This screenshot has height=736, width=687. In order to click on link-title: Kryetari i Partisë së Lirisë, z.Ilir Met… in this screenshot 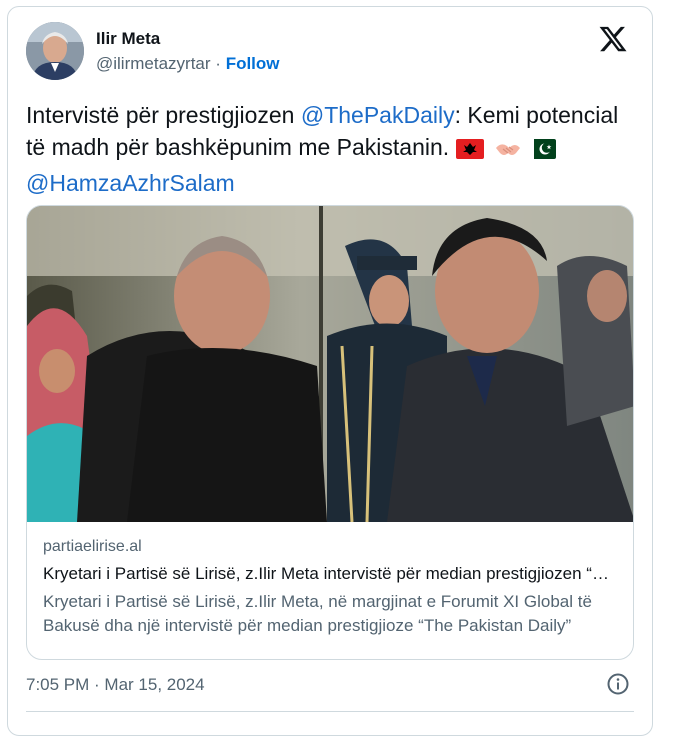, I will do `click(331, 573)`.